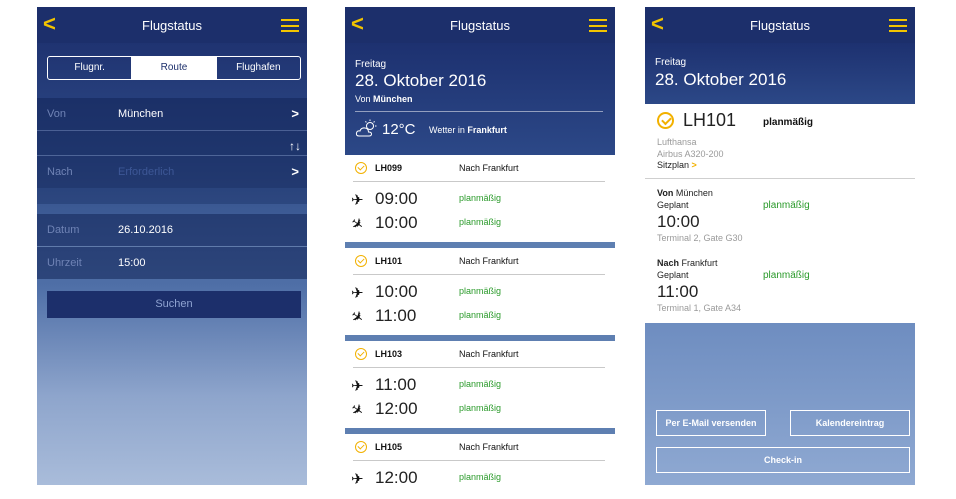 This screenshot has width=956, height=499. What do you see at coordinates (711, 423) in the screenshot?
I see `email-button: Per E-Mail versenden` at bounding box center [711, 423].